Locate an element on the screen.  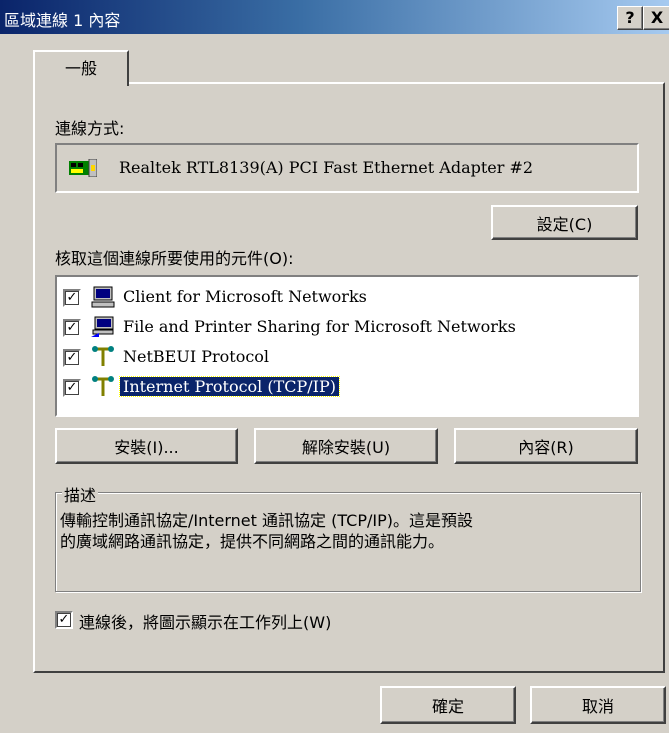
show-icon-checkbox: ✓ is located at coordinates (64, 620).